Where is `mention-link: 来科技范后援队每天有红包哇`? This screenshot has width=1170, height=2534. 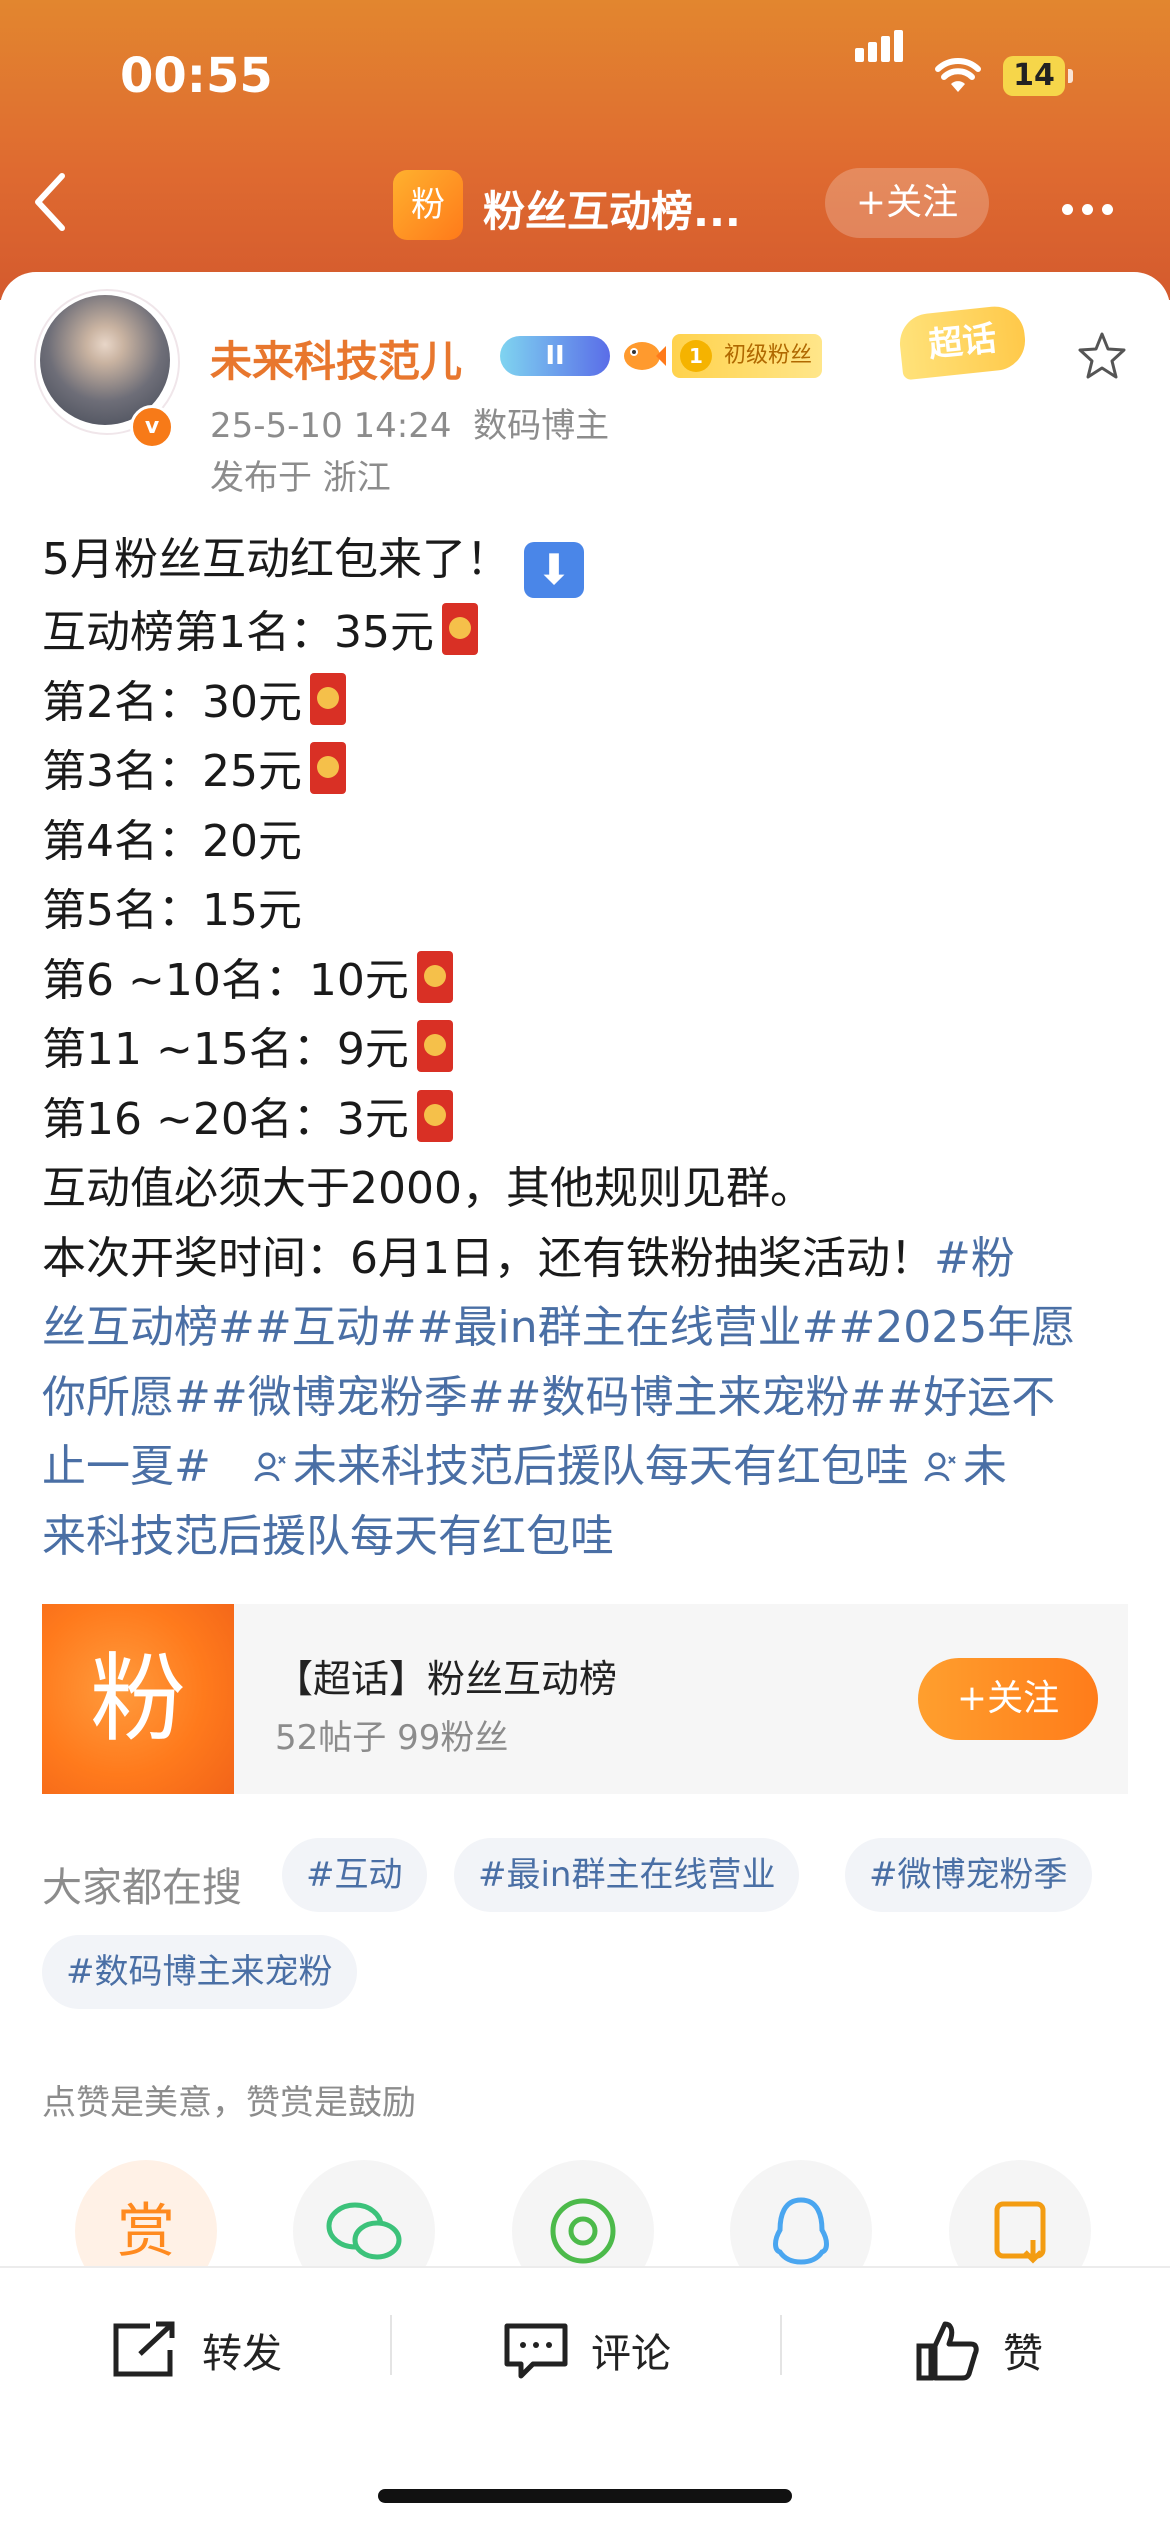
mention-link: 来科技范后援队每天有红包哇 is located at coordinates (587, 1537).